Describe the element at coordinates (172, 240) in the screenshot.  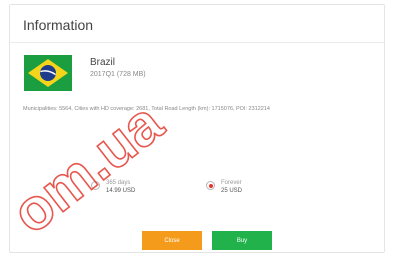
I see `close-button: Close` at that location.